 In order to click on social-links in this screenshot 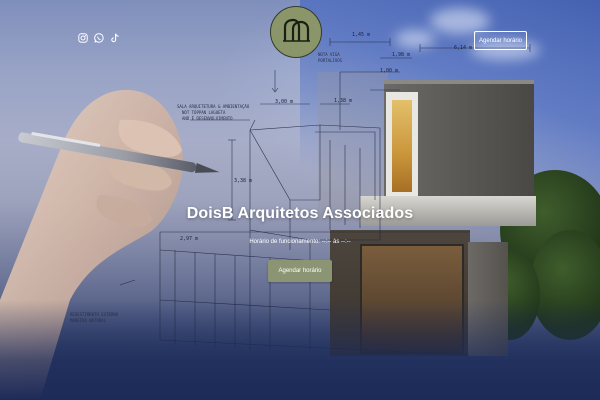, I will do `click(99, 38)`.